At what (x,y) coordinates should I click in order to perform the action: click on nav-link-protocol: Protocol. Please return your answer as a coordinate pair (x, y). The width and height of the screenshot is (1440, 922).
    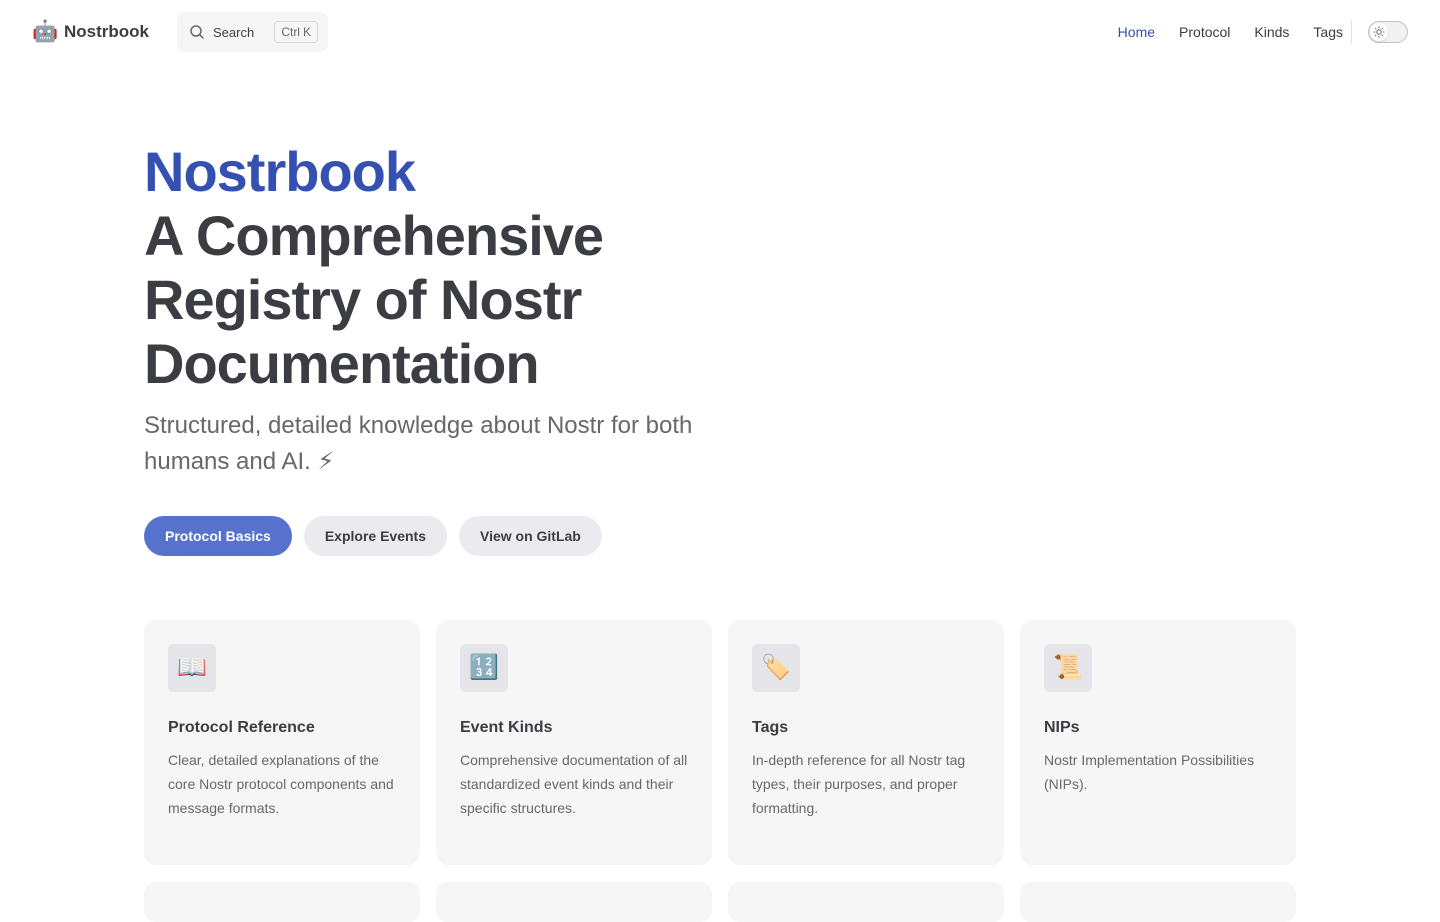
    Looking at the image, I should click on (1204, 32).